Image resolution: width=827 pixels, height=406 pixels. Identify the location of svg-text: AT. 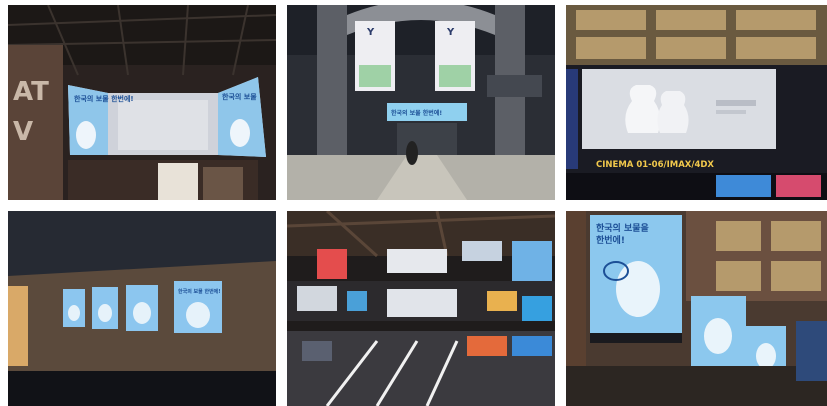
(31, 92).